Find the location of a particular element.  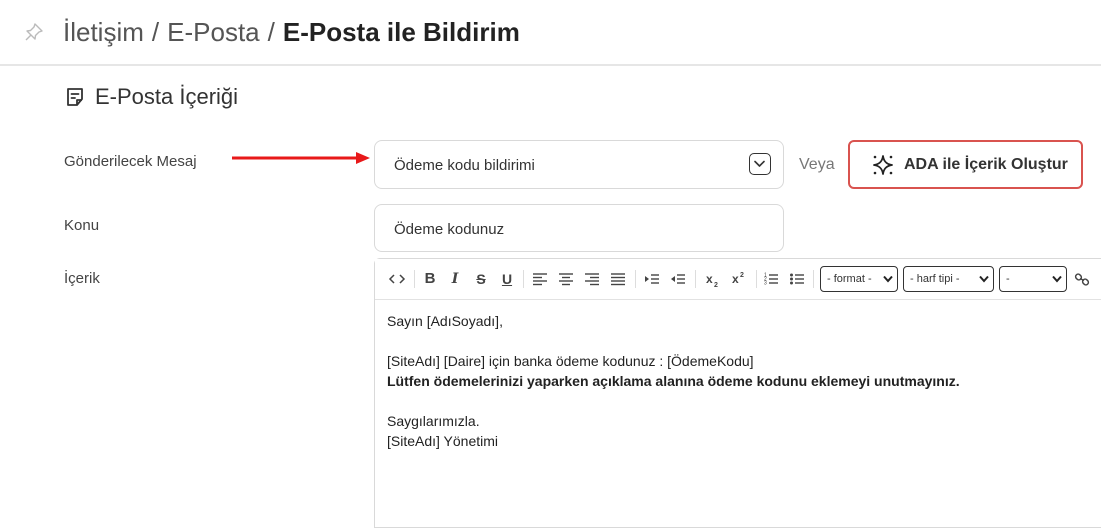

unordered-list-icon is located at coordinates (797, 279).